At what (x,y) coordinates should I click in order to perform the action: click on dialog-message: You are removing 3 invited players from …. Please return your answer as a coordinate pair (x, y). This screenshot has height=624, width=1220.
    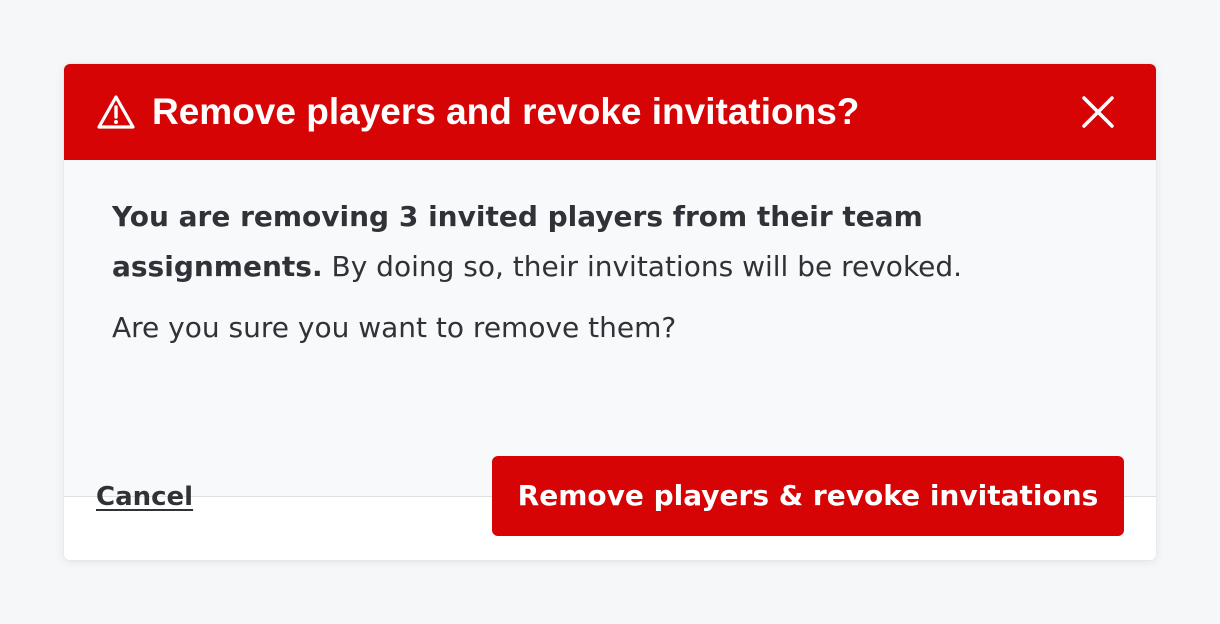
    Looking at the image, I should click on (562, 242).